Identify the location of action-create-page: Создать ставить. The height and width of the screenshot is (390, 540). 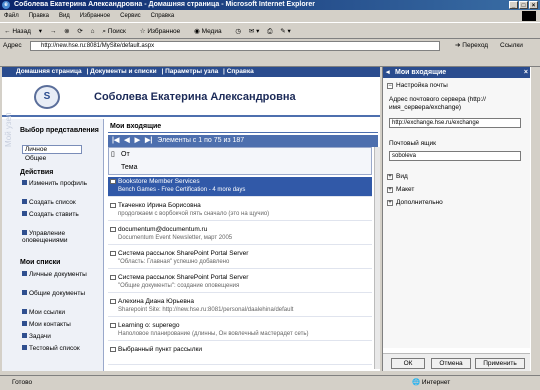
(50, 214).